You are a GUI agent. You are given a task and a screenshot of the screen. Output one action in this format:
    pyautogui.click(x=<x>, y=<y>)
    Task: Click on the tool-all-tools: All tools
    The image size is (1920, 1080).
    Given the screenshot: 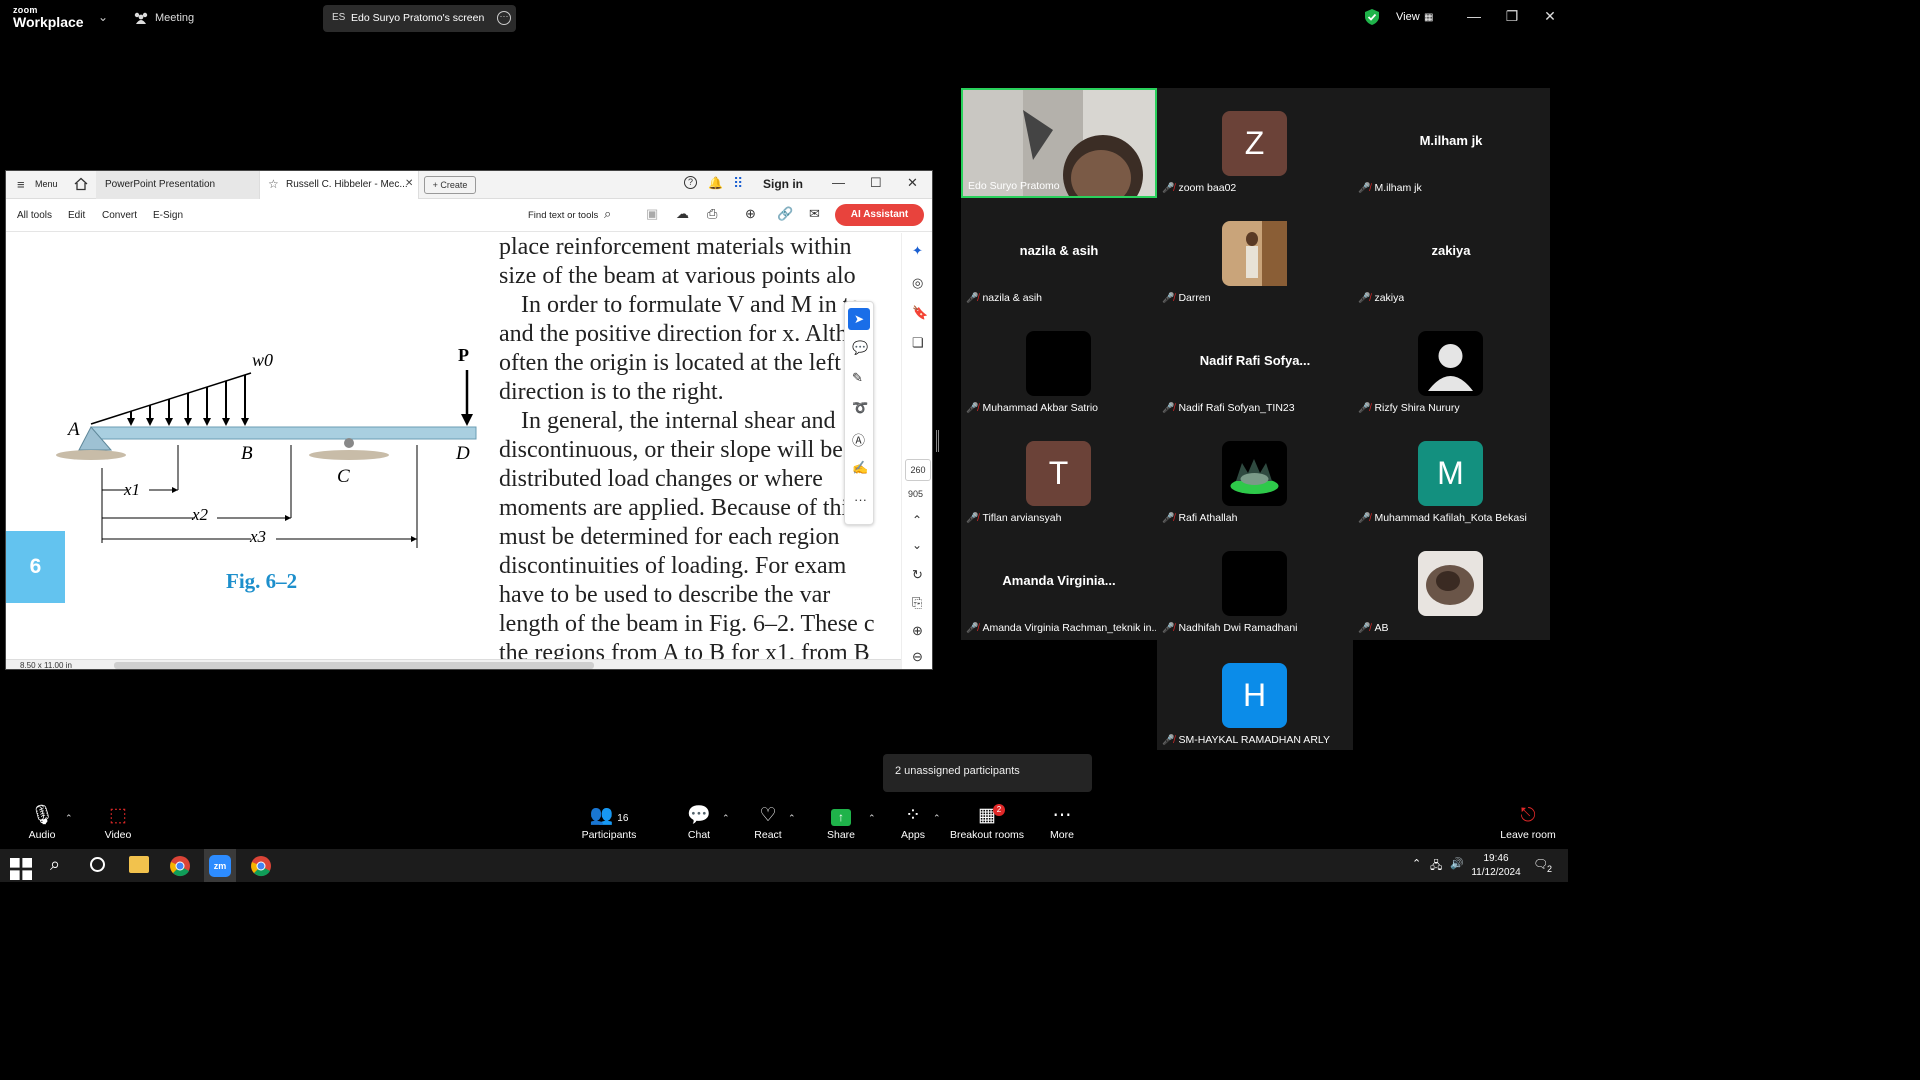 What is the action you would take?
    pyautogui.click(x=34, y=215)
    